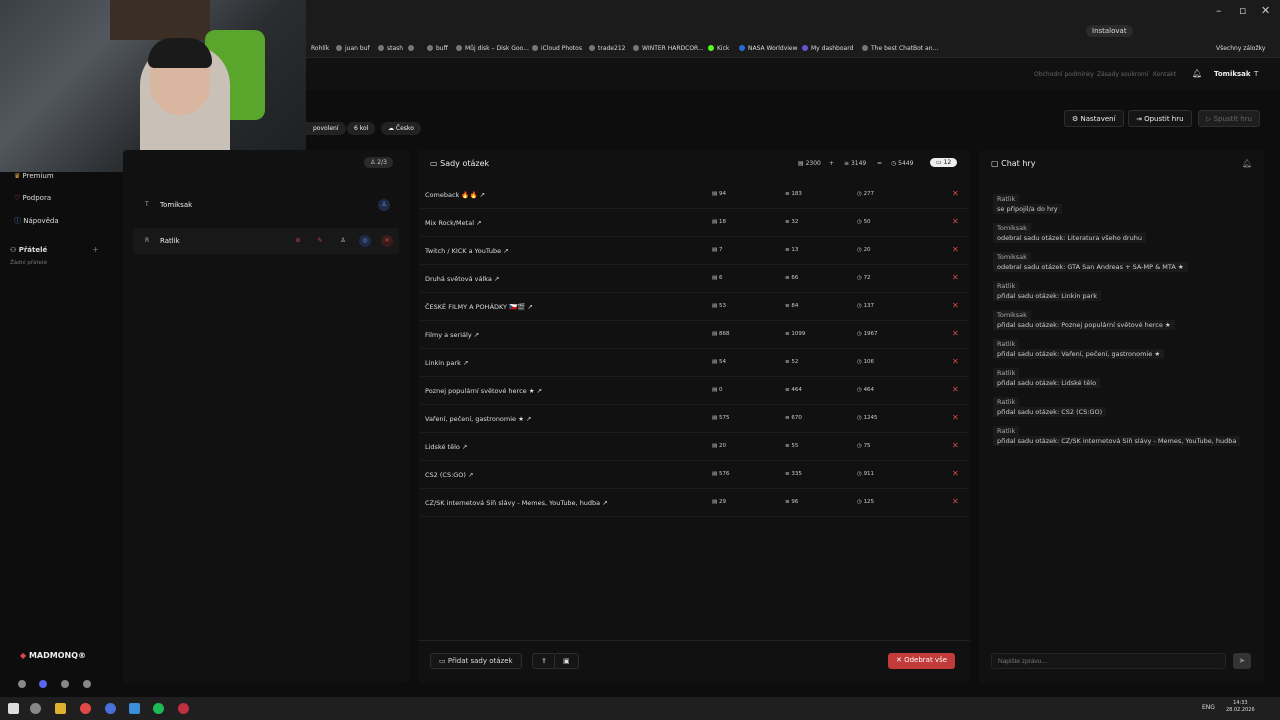 The image size is (1280, 720). What do you see at coordinates (158, 708) in the screenshot?
I see `spotify-icon` at bounding box center [158, 708].